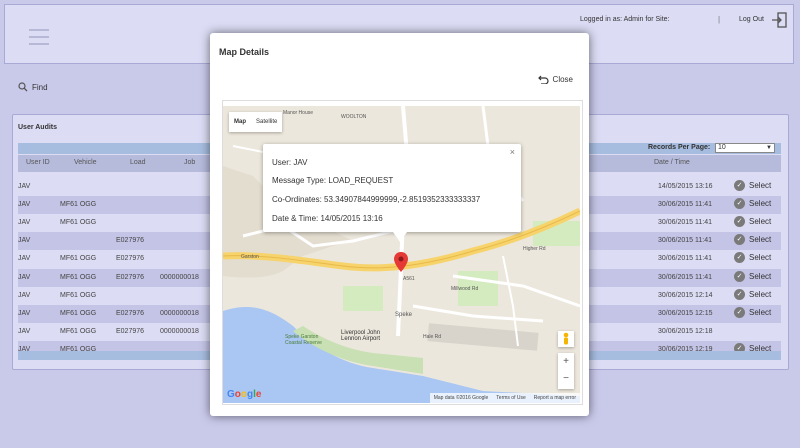 This screenshot has width=800, height=448. I want to click on column-header-user-id: User ID, so click(38, 162).